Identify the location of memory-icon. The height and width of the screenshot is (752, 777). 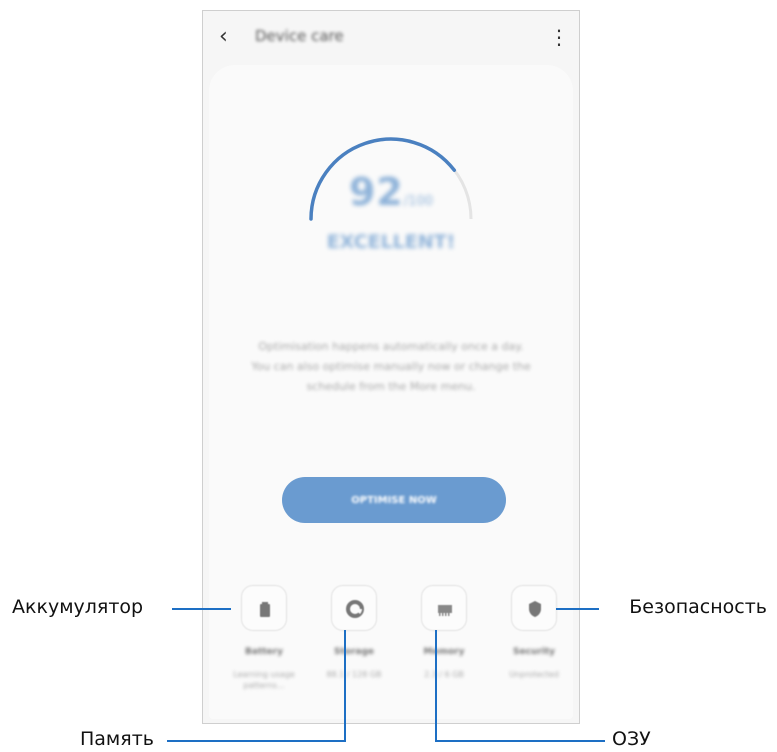
(445, 610).